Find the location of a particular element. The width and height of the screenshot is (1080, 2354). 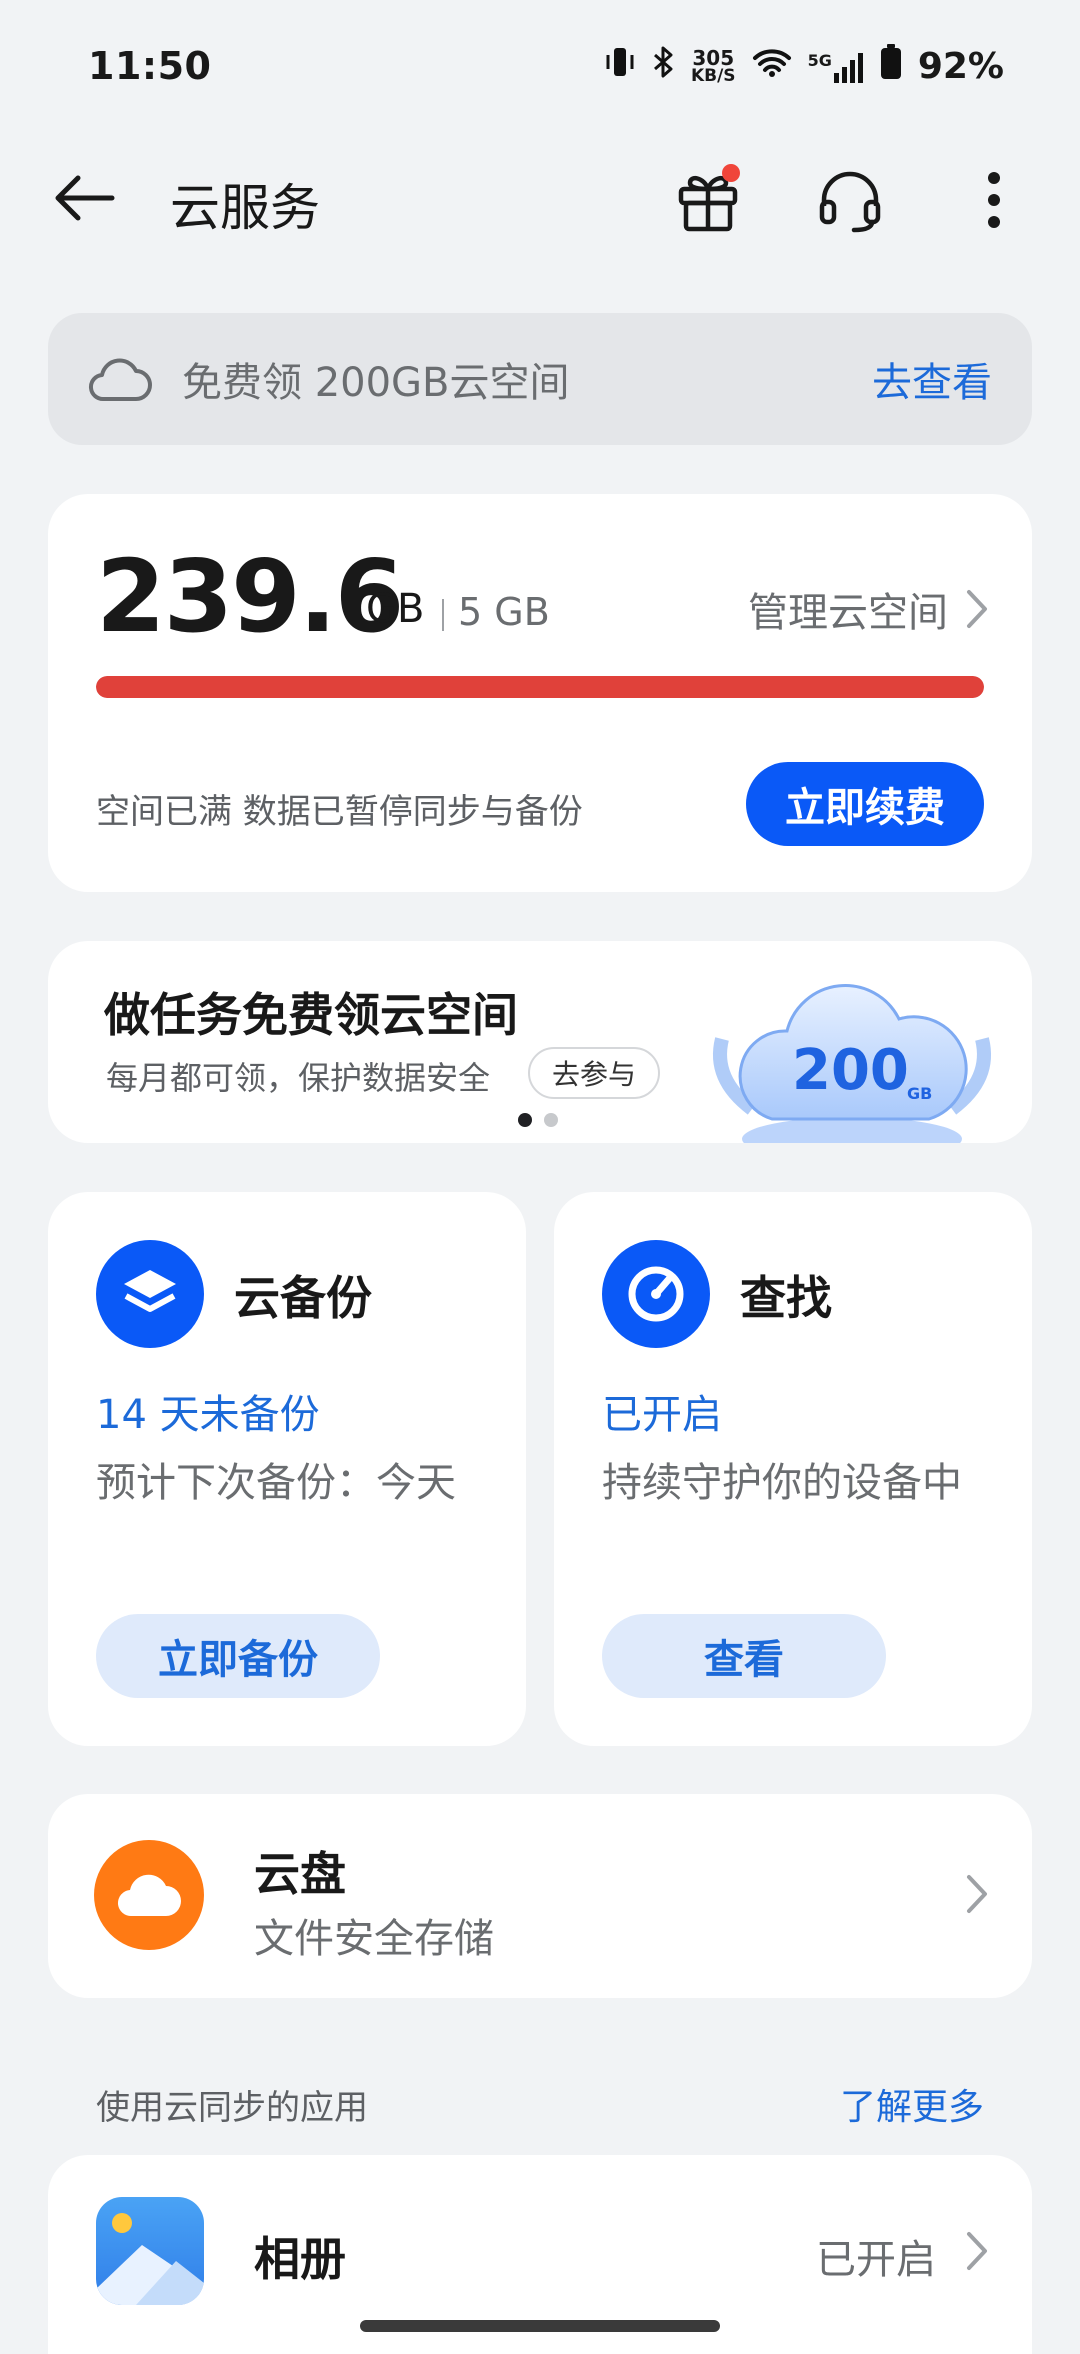

svg-text: GB is located at coordinates (919, 1093).